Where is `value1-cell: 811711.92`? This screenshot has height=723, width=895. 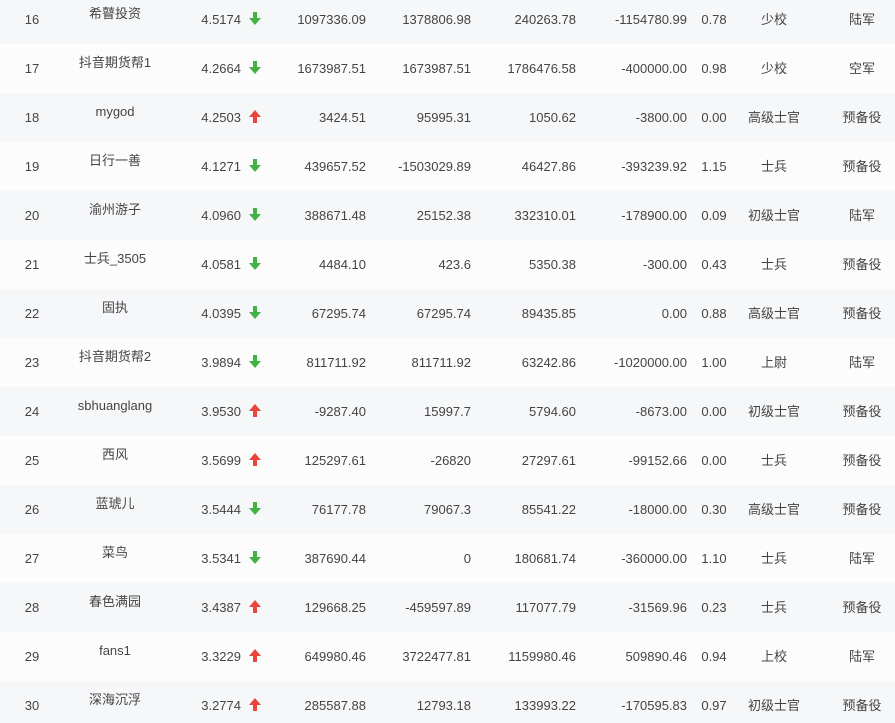 value1-cell: 811711.92 is located at coordinates (336, 362).